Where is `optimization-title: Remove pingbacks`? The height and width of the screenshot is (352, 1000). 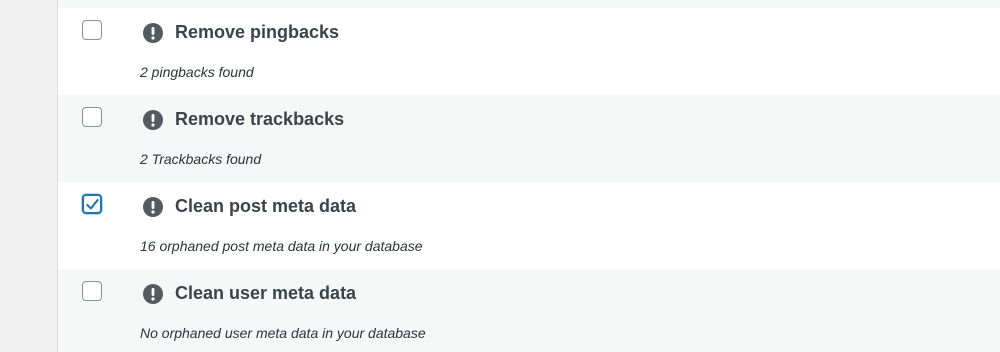
optimization-title: Remove pingbacks is located at coordinates (257, 32).